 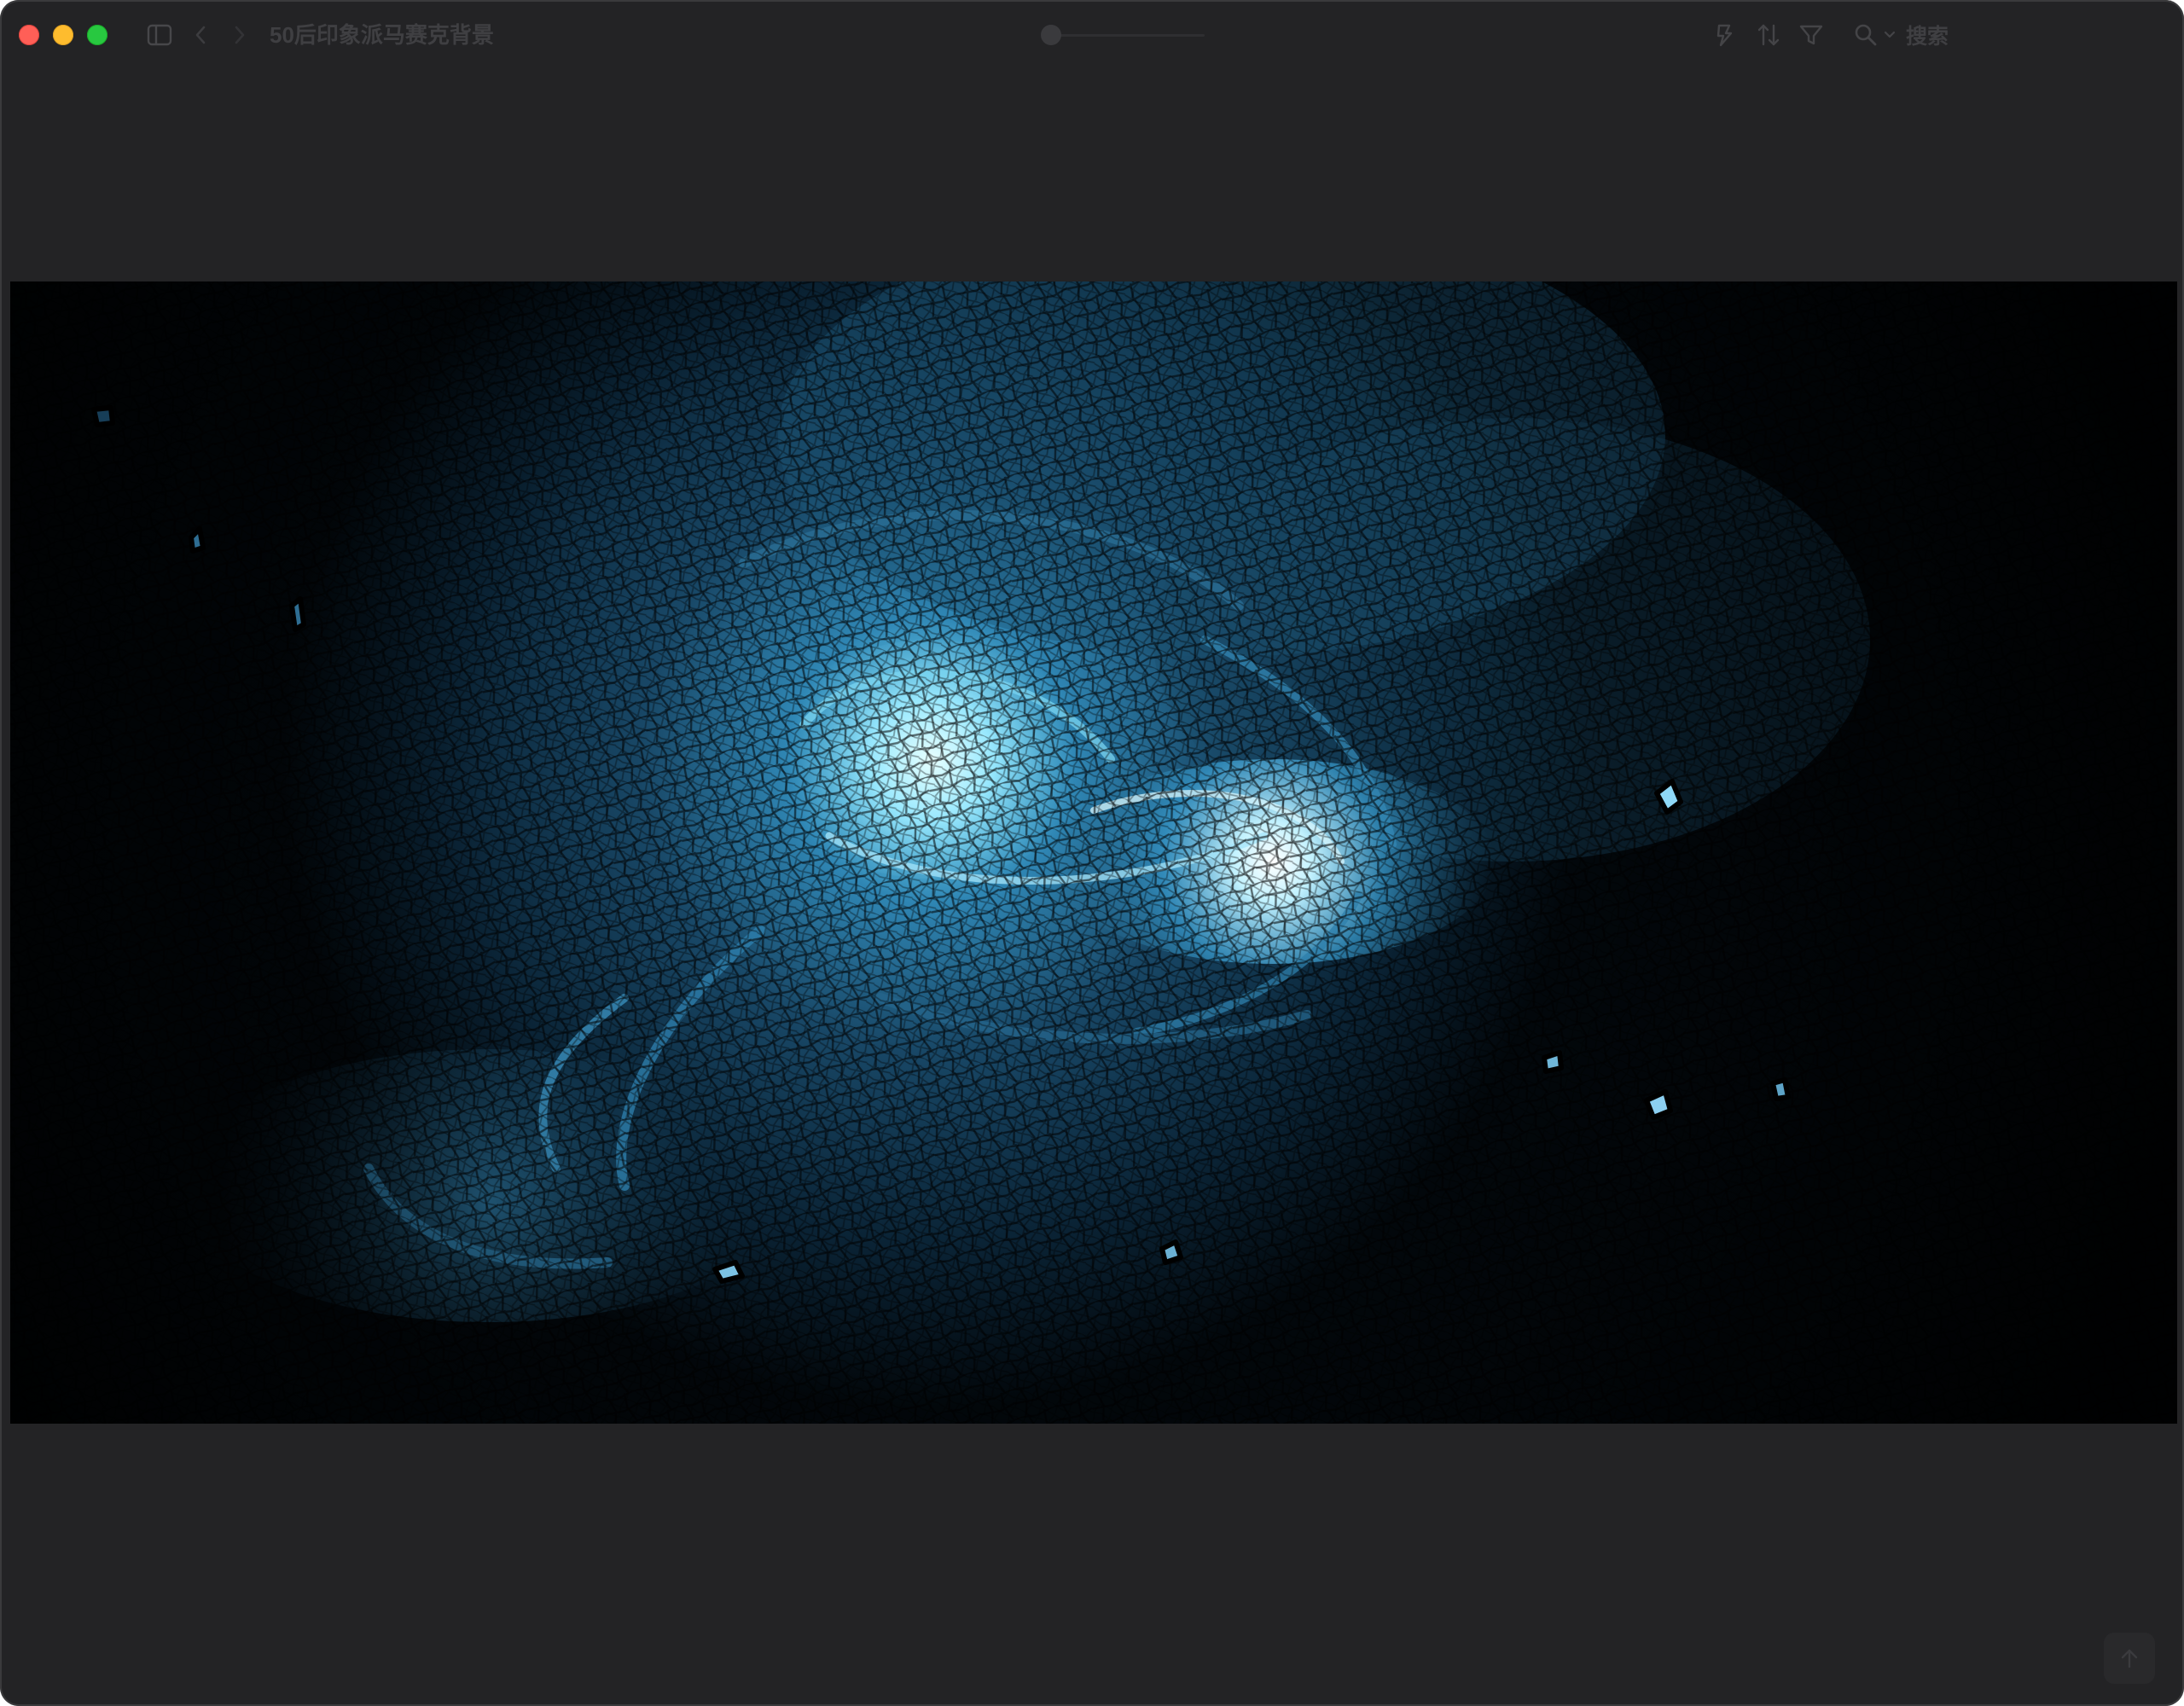 What do you see at coordinates (1724, 34) in the screenshot?
I see `magic-wand-icon` at bounding box center [1724, 34].